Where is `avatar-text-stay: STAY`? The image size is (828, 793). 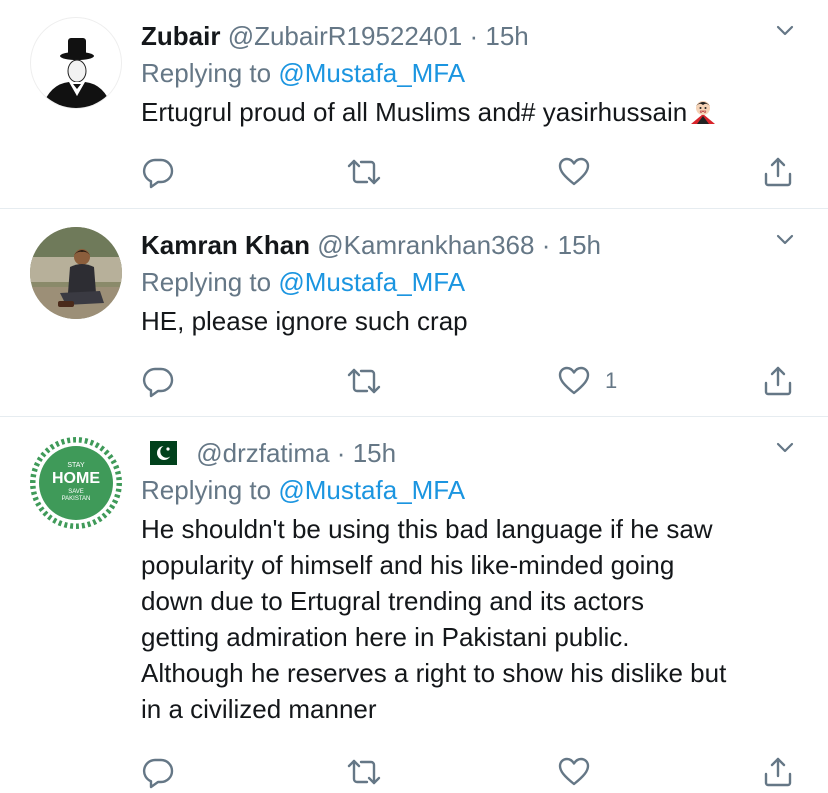 avatar-text-stay: STAY is located at coordinates (76, 465).